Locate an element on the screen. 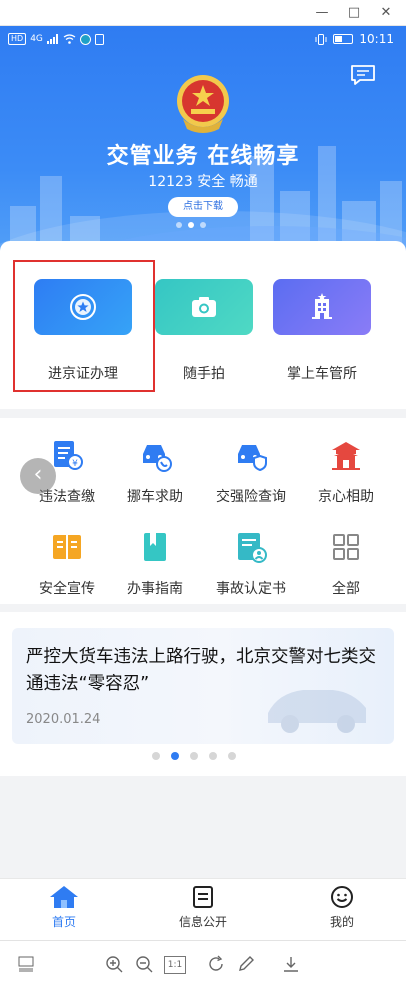 This screenshot has height=988, width=406. service-label: 全部 is located at coordinates (346, 589).